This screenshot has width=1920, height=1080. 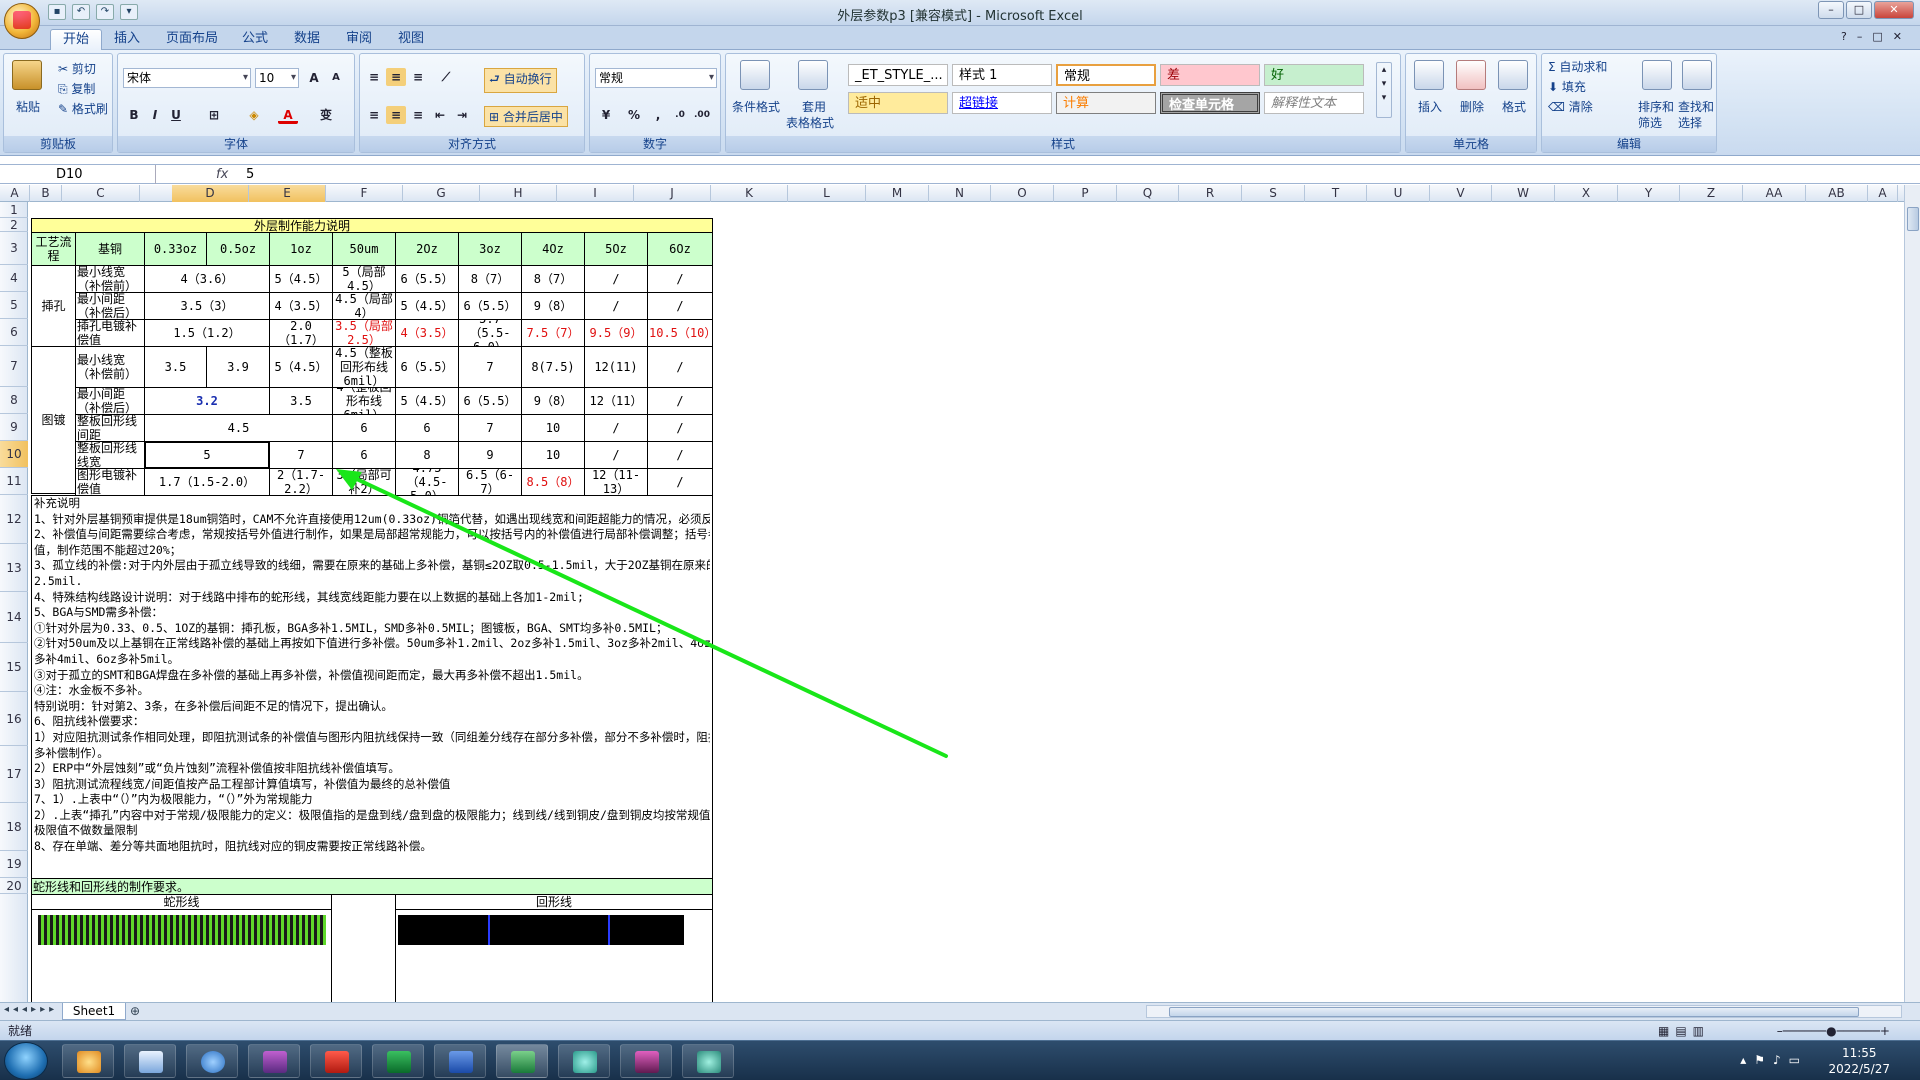 What do you see at coordinates (460, 1061) in the screenshot?
I see `taskbar-word-icon` at bounding box center [460, 1061].